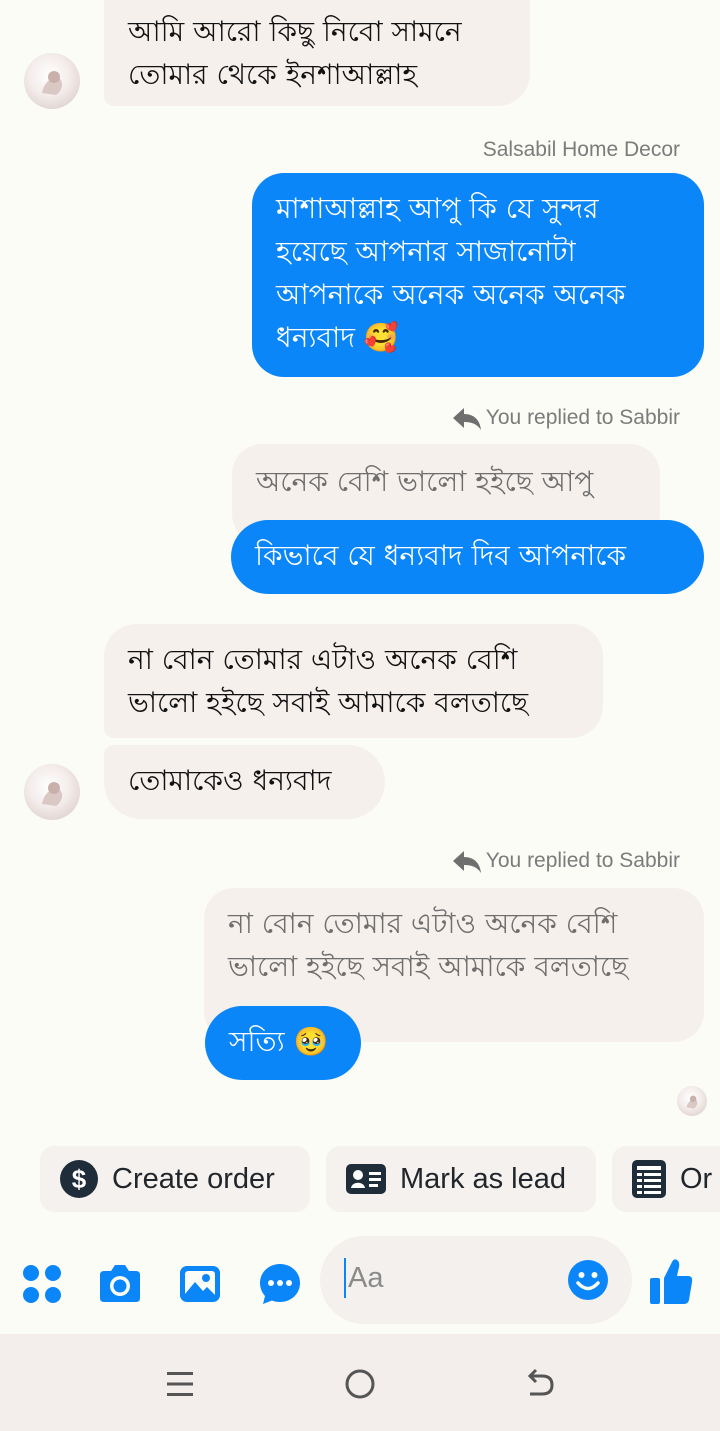  I want to click on gallery-button, so click(200, 1284).